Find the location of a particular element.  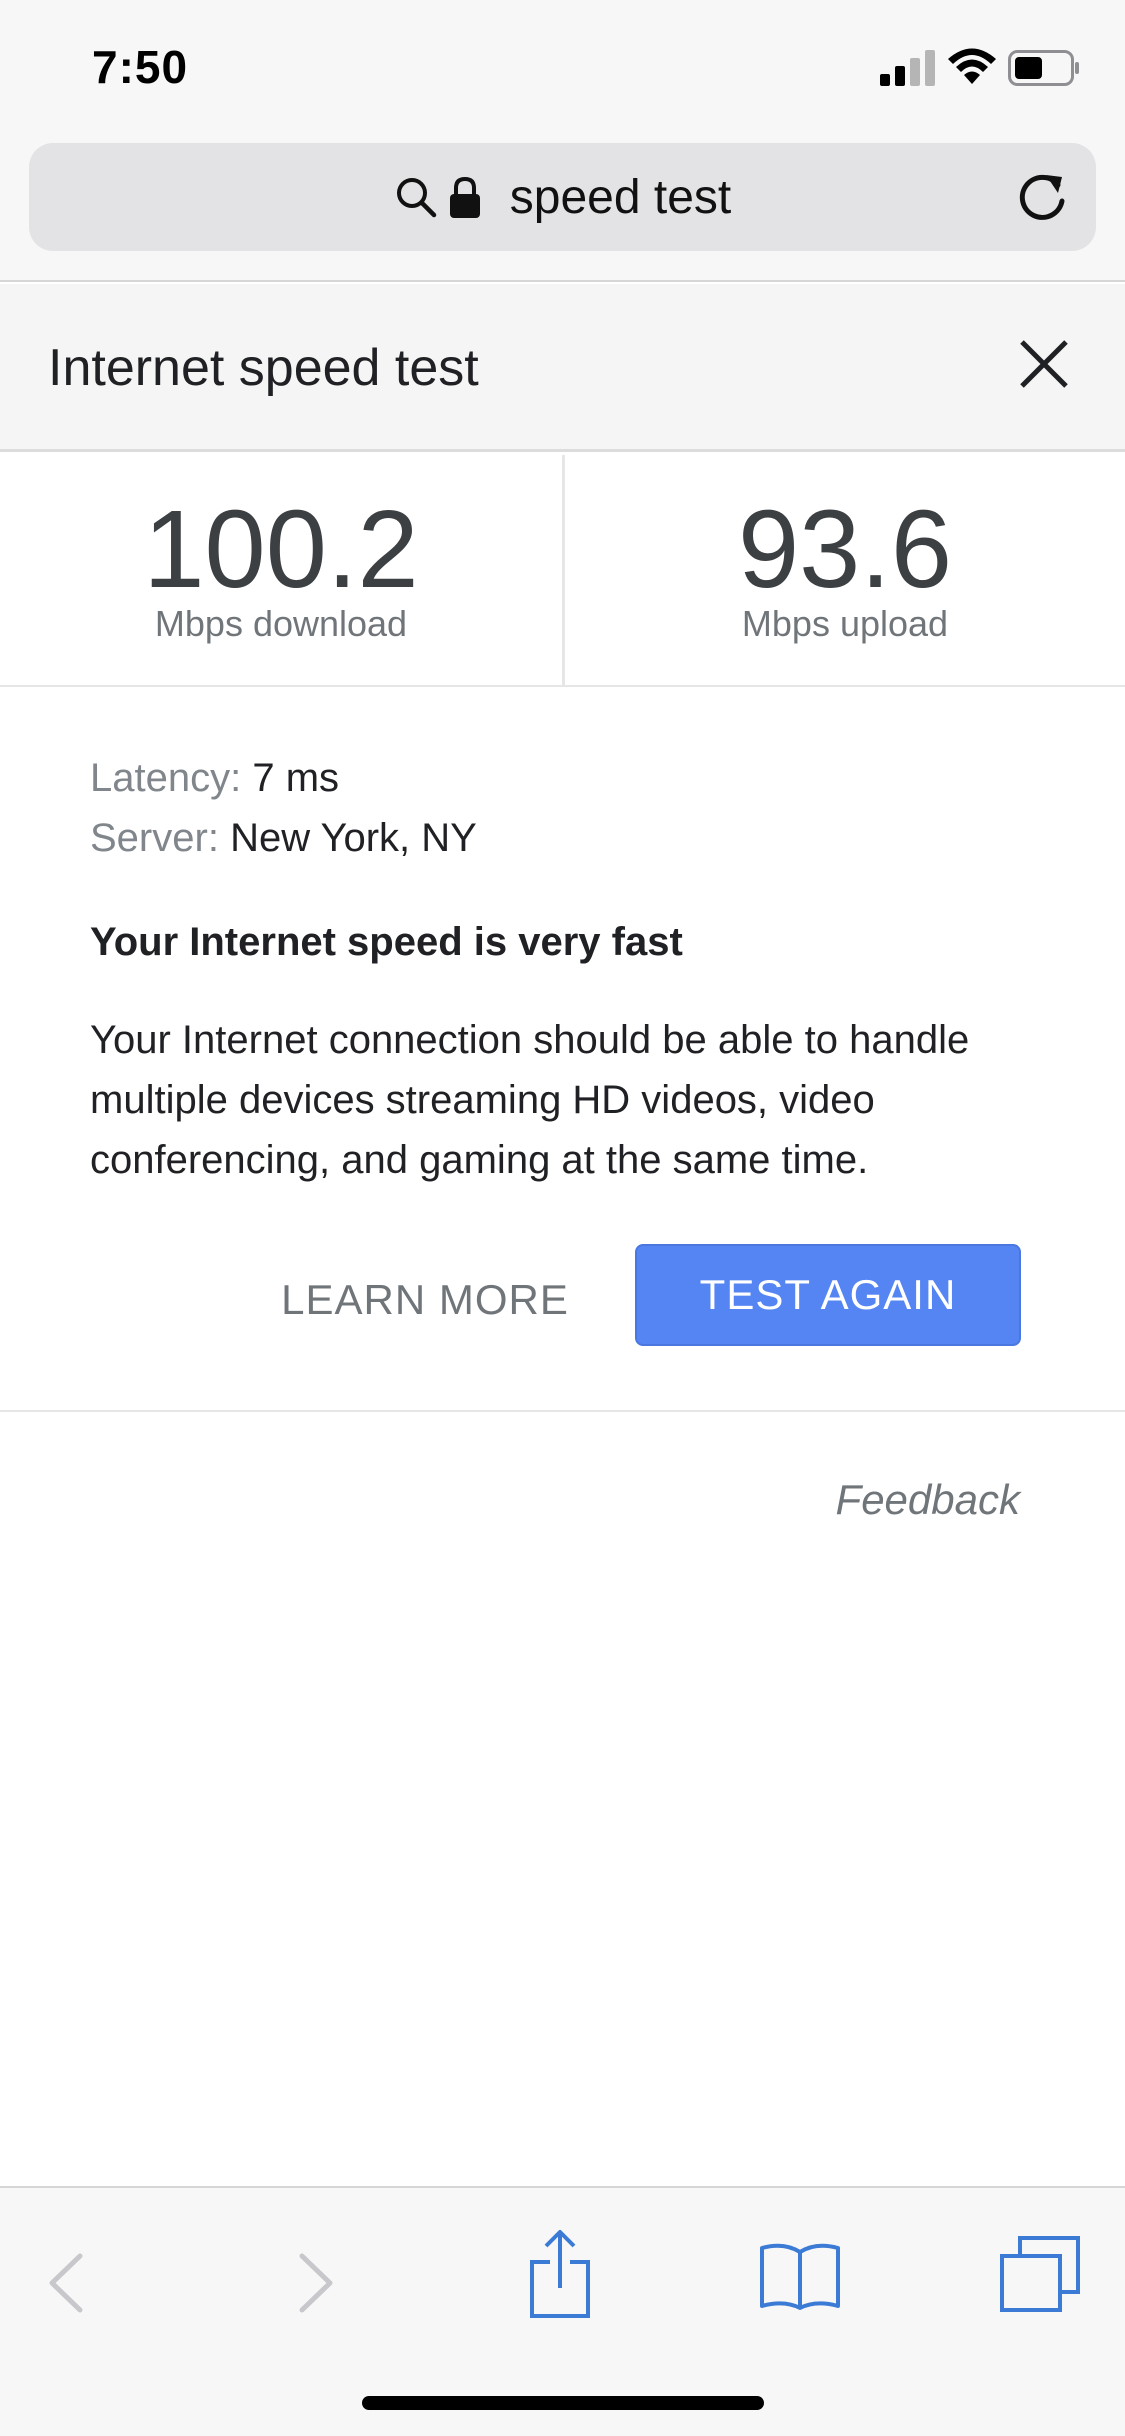

home-indicator is located at coordinates (563, 2403).